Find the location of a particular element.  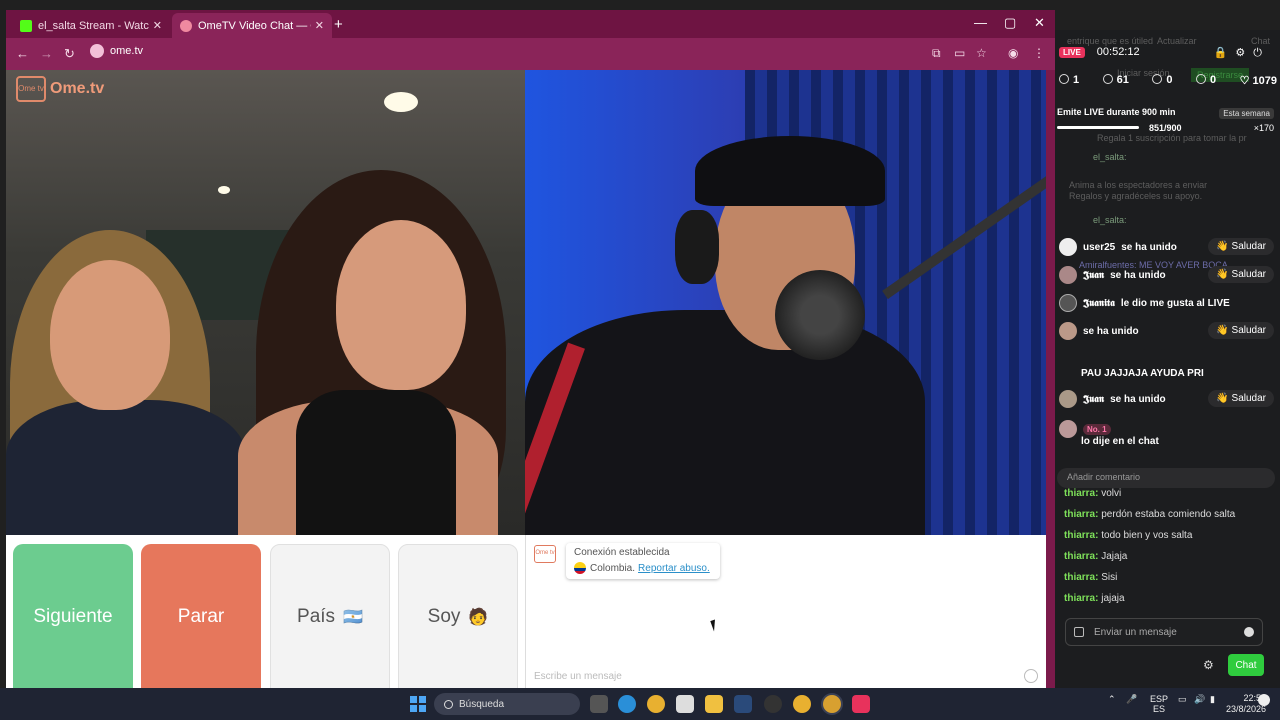

task-view-icon is located at coordinates (599, 704).